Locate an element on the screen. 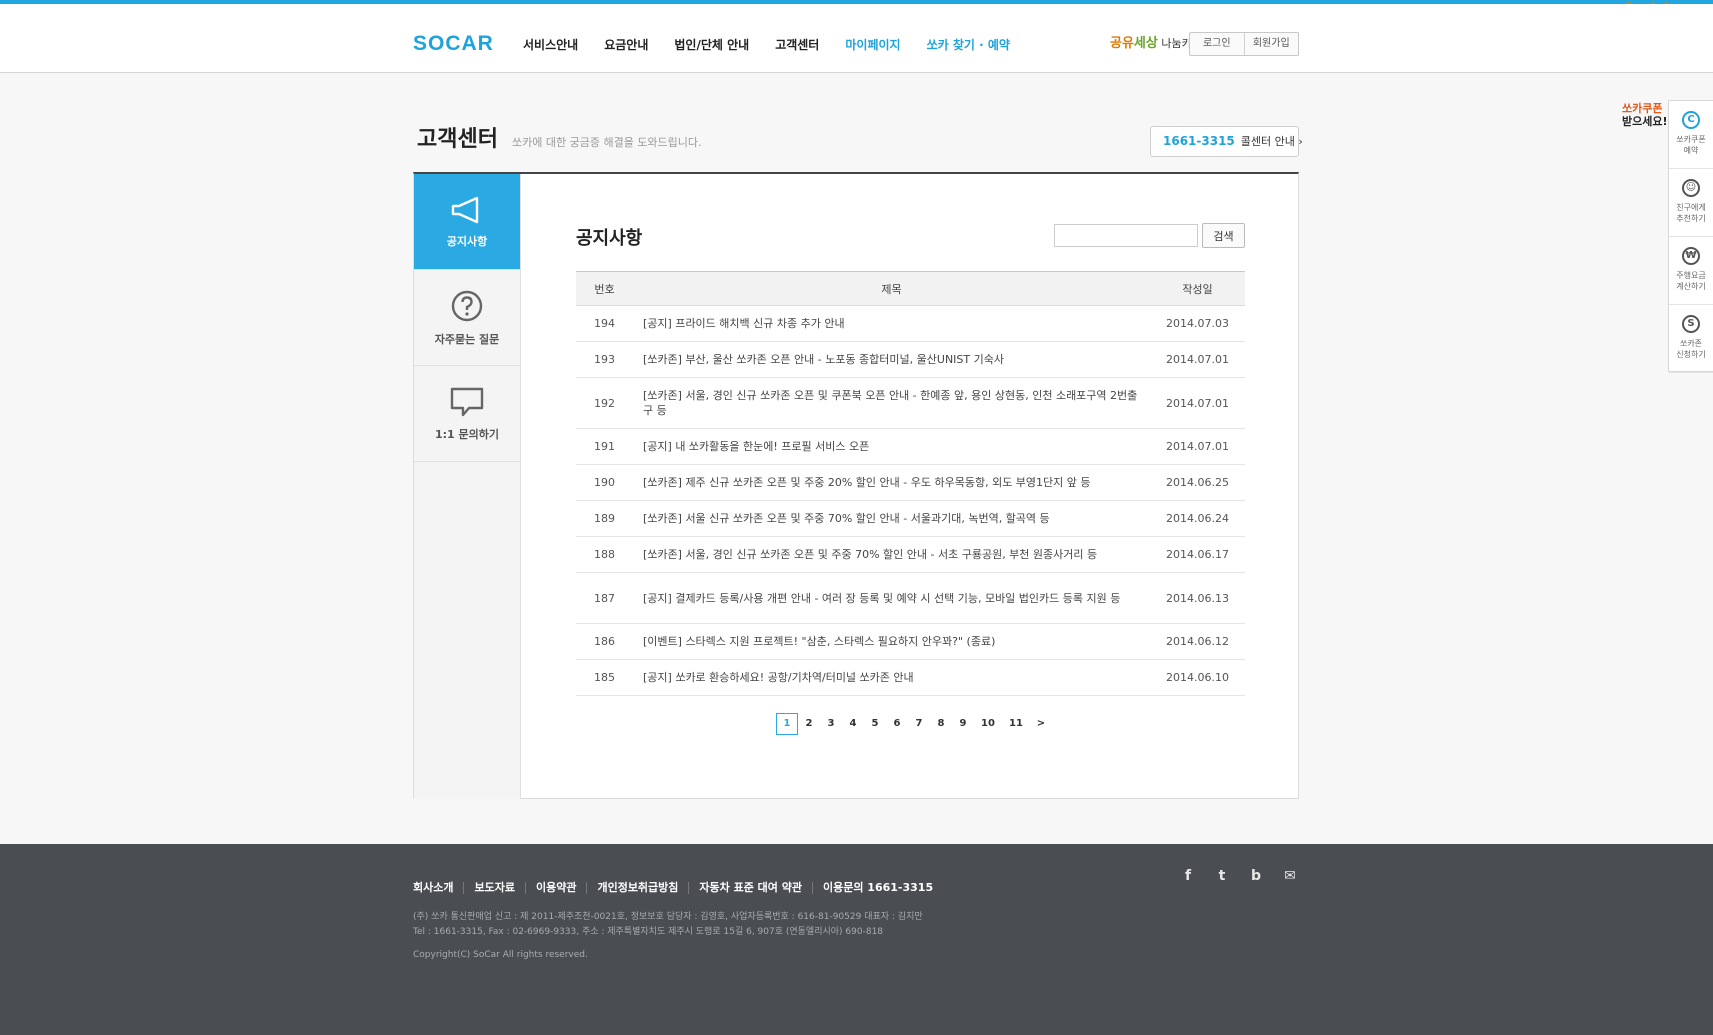 The width and height of the screenshot is (1713, 1035). side-nav-label: 공지사항 is located at coordinates (467, 241).